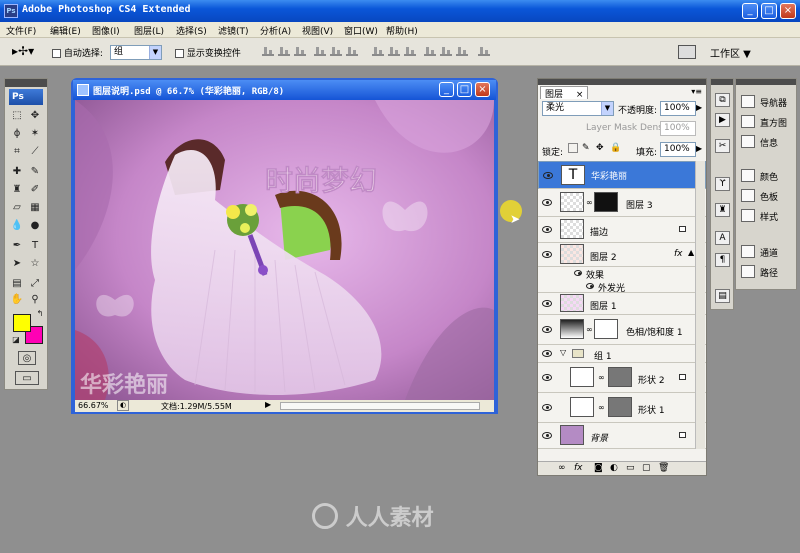 The image size is (800, 553). I want to click on layer-row-masked: ∞ 图层 3, so click(622, 203).